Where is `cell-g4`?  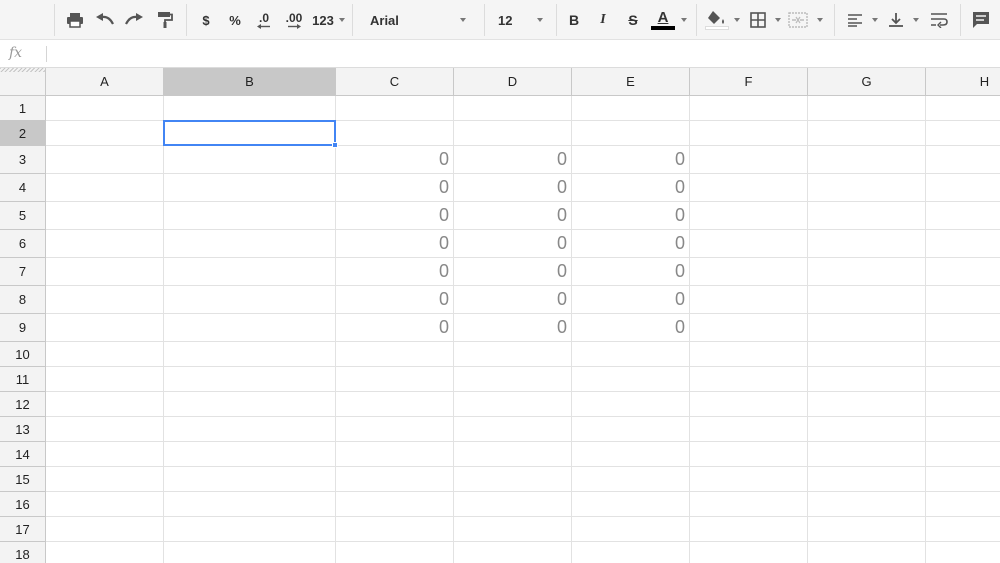
cell-g4 is located at coordinates (867, 188).